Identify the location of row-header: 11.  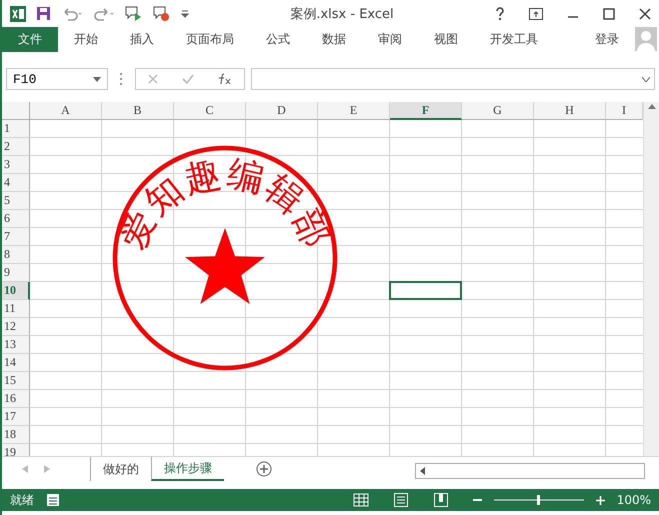
(16, 309).